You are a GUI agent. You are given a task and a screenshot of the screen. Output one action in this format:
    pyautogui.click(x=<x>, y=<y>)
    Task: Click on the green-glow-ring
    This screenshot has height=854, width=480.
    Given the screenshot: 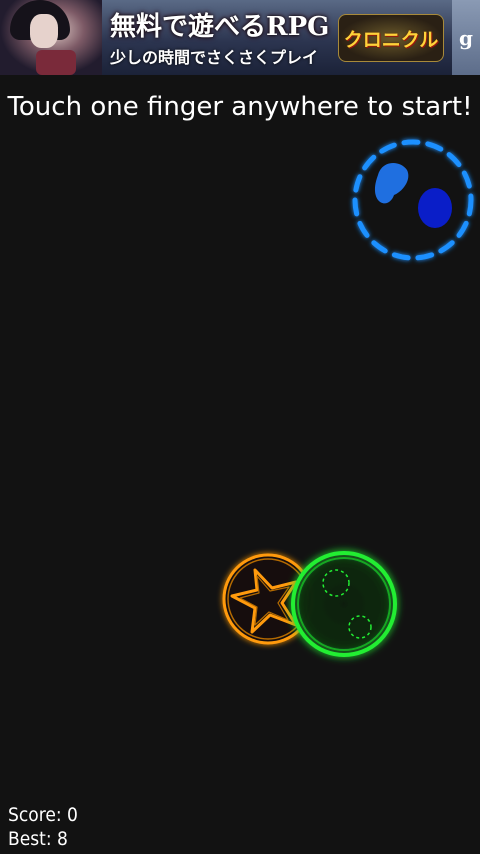 What is the action you would take?
    pyautogui.click(x=344, y=604)
    